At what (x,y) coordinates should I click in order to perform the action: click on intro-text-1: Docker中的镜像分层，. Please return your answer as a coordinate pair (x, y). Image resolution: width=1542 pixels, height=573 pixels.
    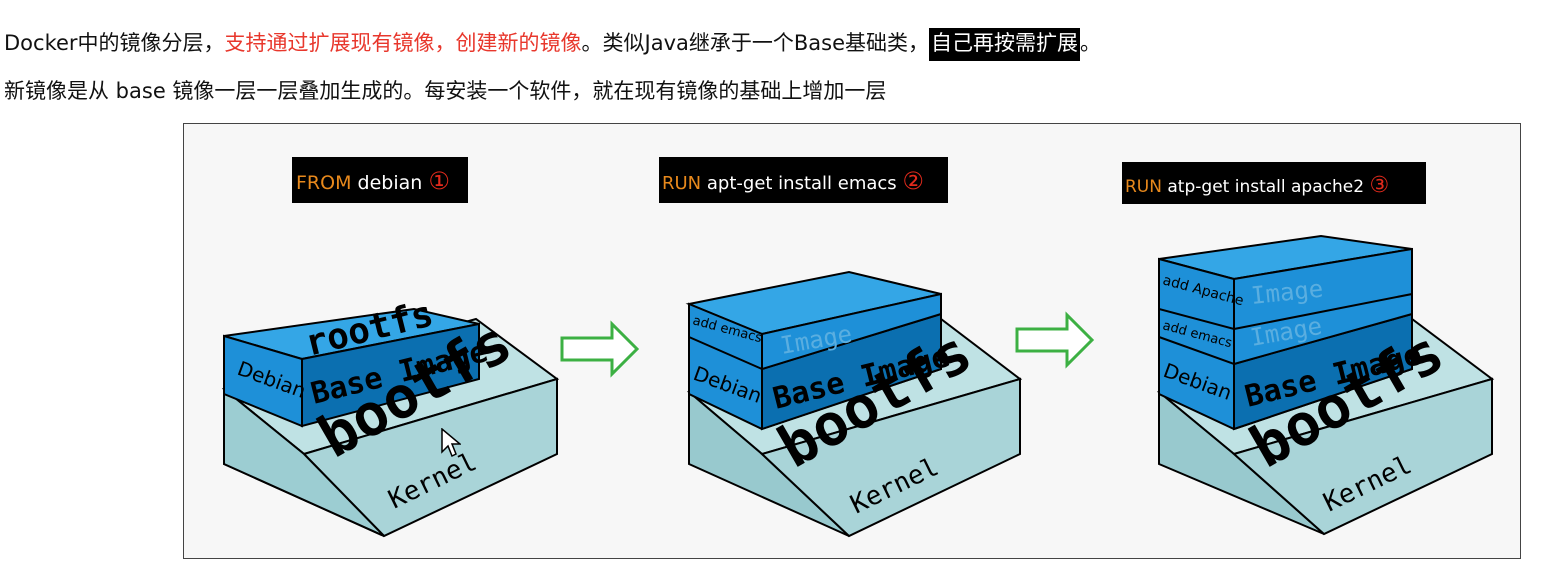
    Looking at the image, I should click on (114, 43).